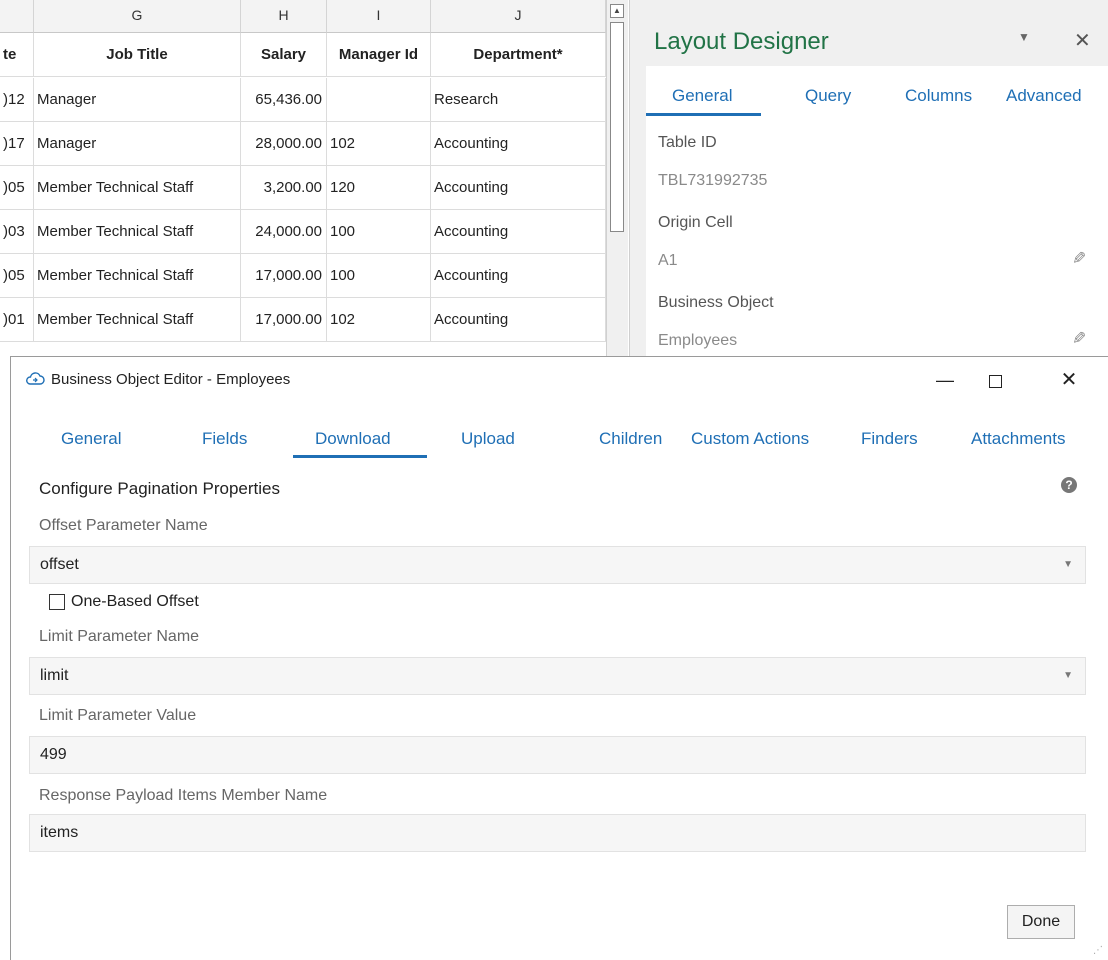  What do you see at coordinates (135, 602) in the screenshot?
I see `one-based-offset-label: One-Based Offset` at bounding box center [135, 602].